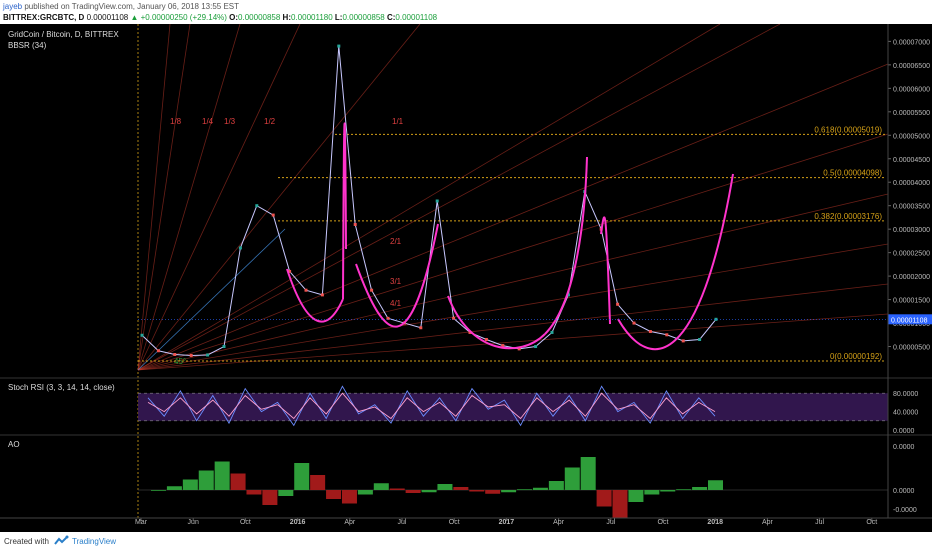 This screenshot has width=932, height=550. I want to click on symbol-title: GridCoin / Bitcoin, D, BITTREX, so click(63, 34).